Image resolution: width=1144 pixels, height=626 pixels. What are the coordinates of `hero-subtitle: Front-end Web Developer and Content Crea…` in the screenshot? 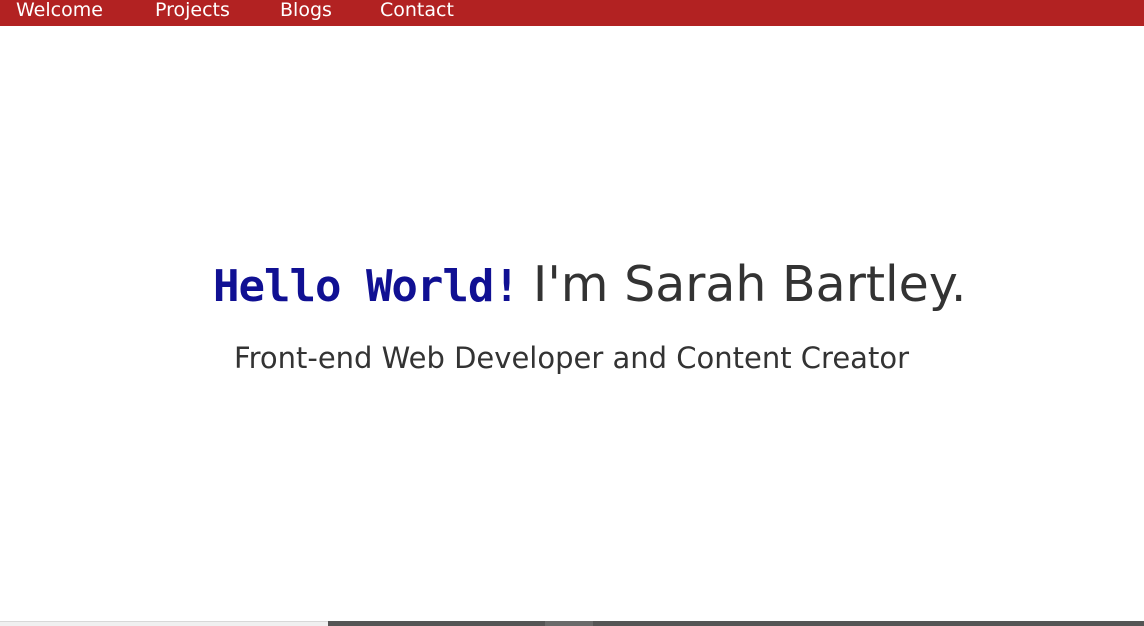 It's located at (571, 358).